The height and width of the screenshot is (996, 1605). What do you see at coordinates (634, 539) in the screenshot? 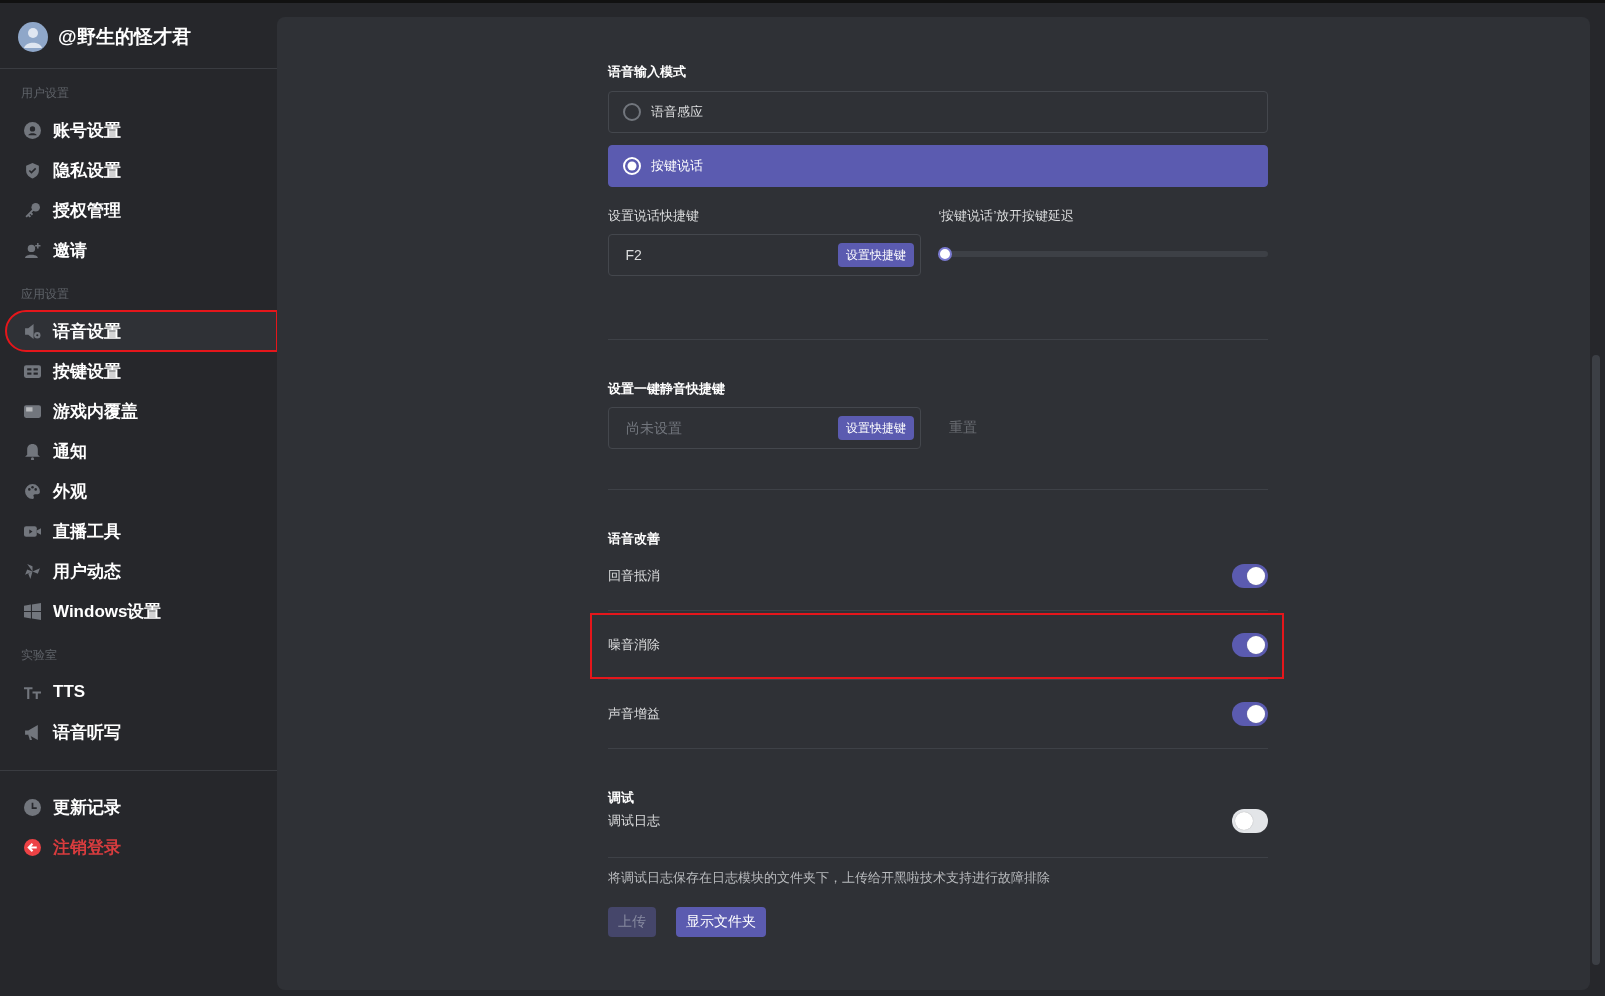
I see `section-title: 语音改善` at bounding box center [634, 539].